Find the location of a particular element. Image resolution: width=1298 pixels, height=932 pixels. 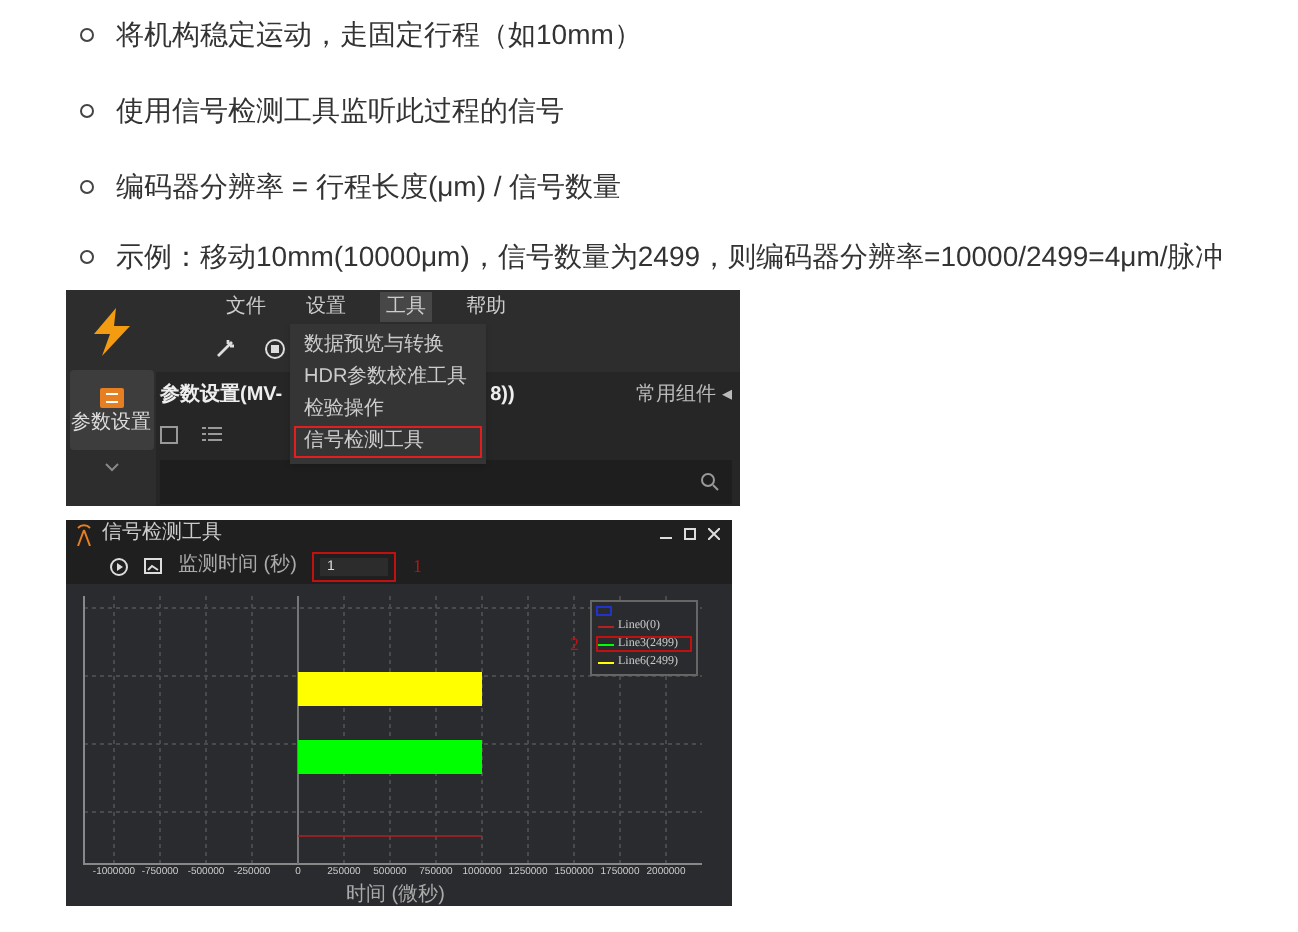

wand-icon is located at coordinates (226, 348).